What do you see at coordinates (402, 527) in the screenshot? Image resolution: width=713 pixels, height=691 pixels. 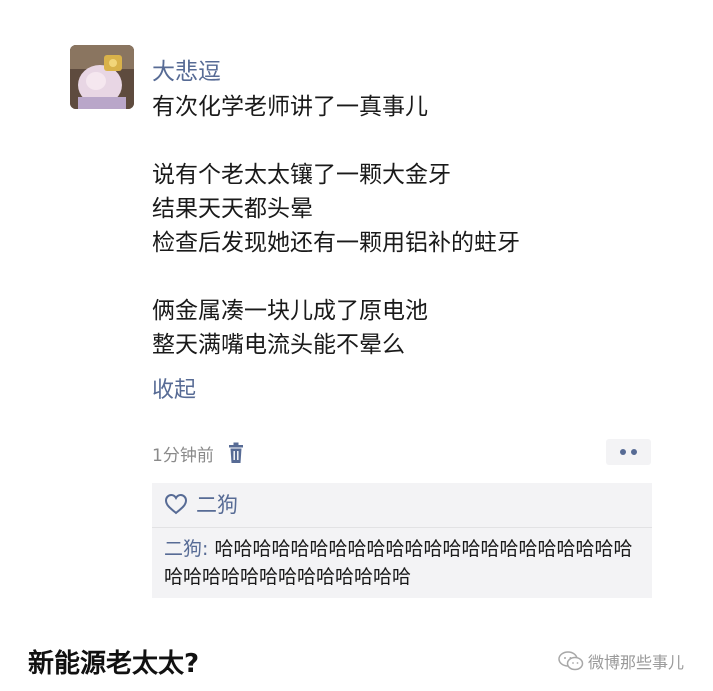 I see `panel-divider` at bounding box center [402, 527].